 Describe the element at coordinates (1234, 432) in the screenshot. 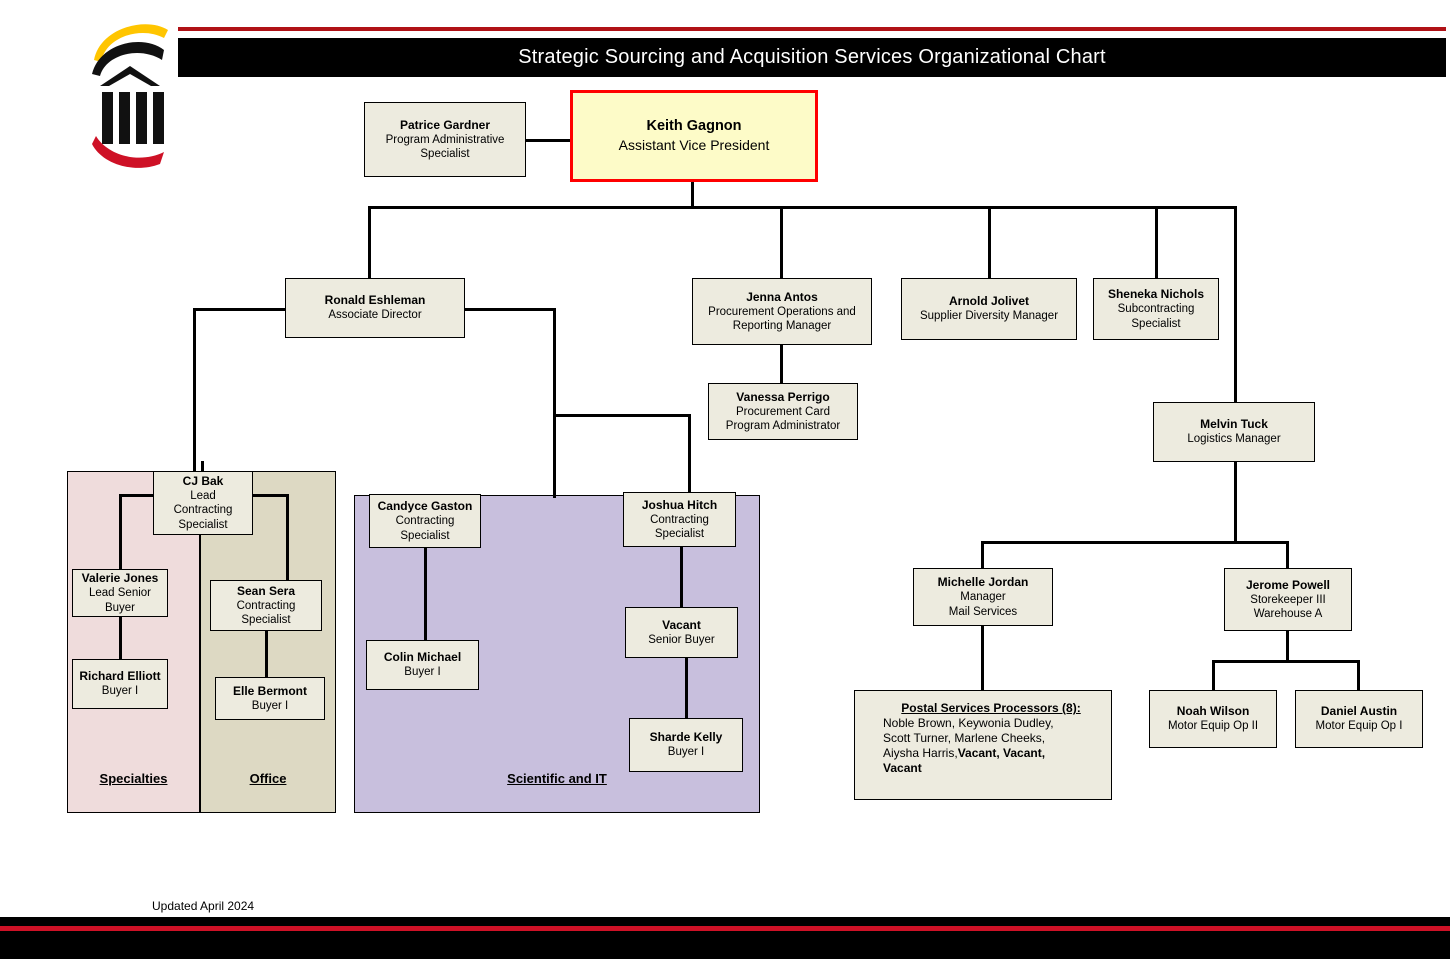

I see `node-melvin-tuck: Melvin Tuck Logistics Manager` at that location.